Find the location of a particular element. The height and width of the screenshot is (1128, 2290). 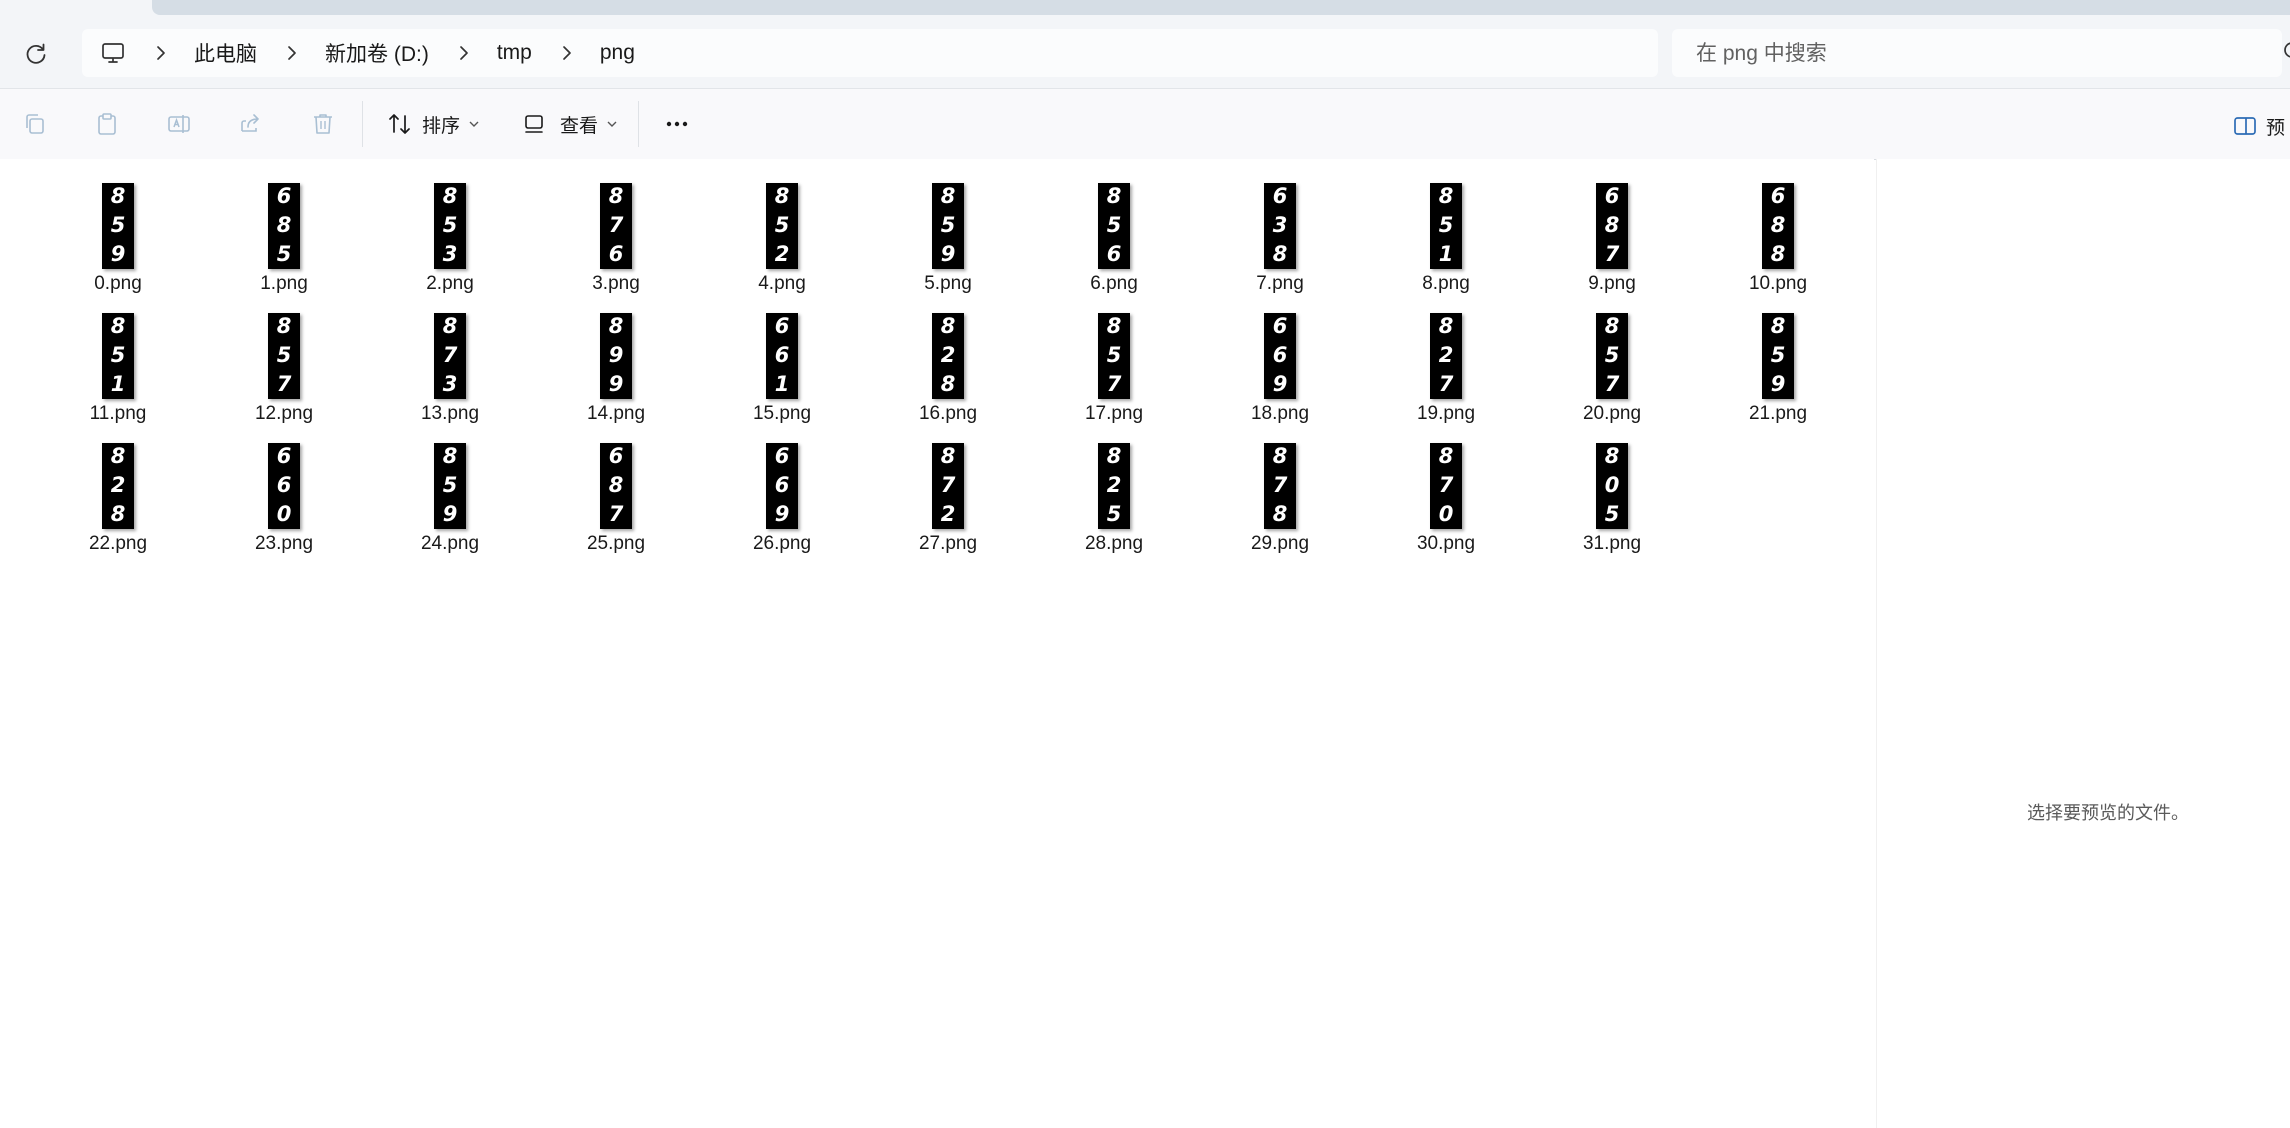

preview-pane-button: 预 is located at coordinates (2258, 126).